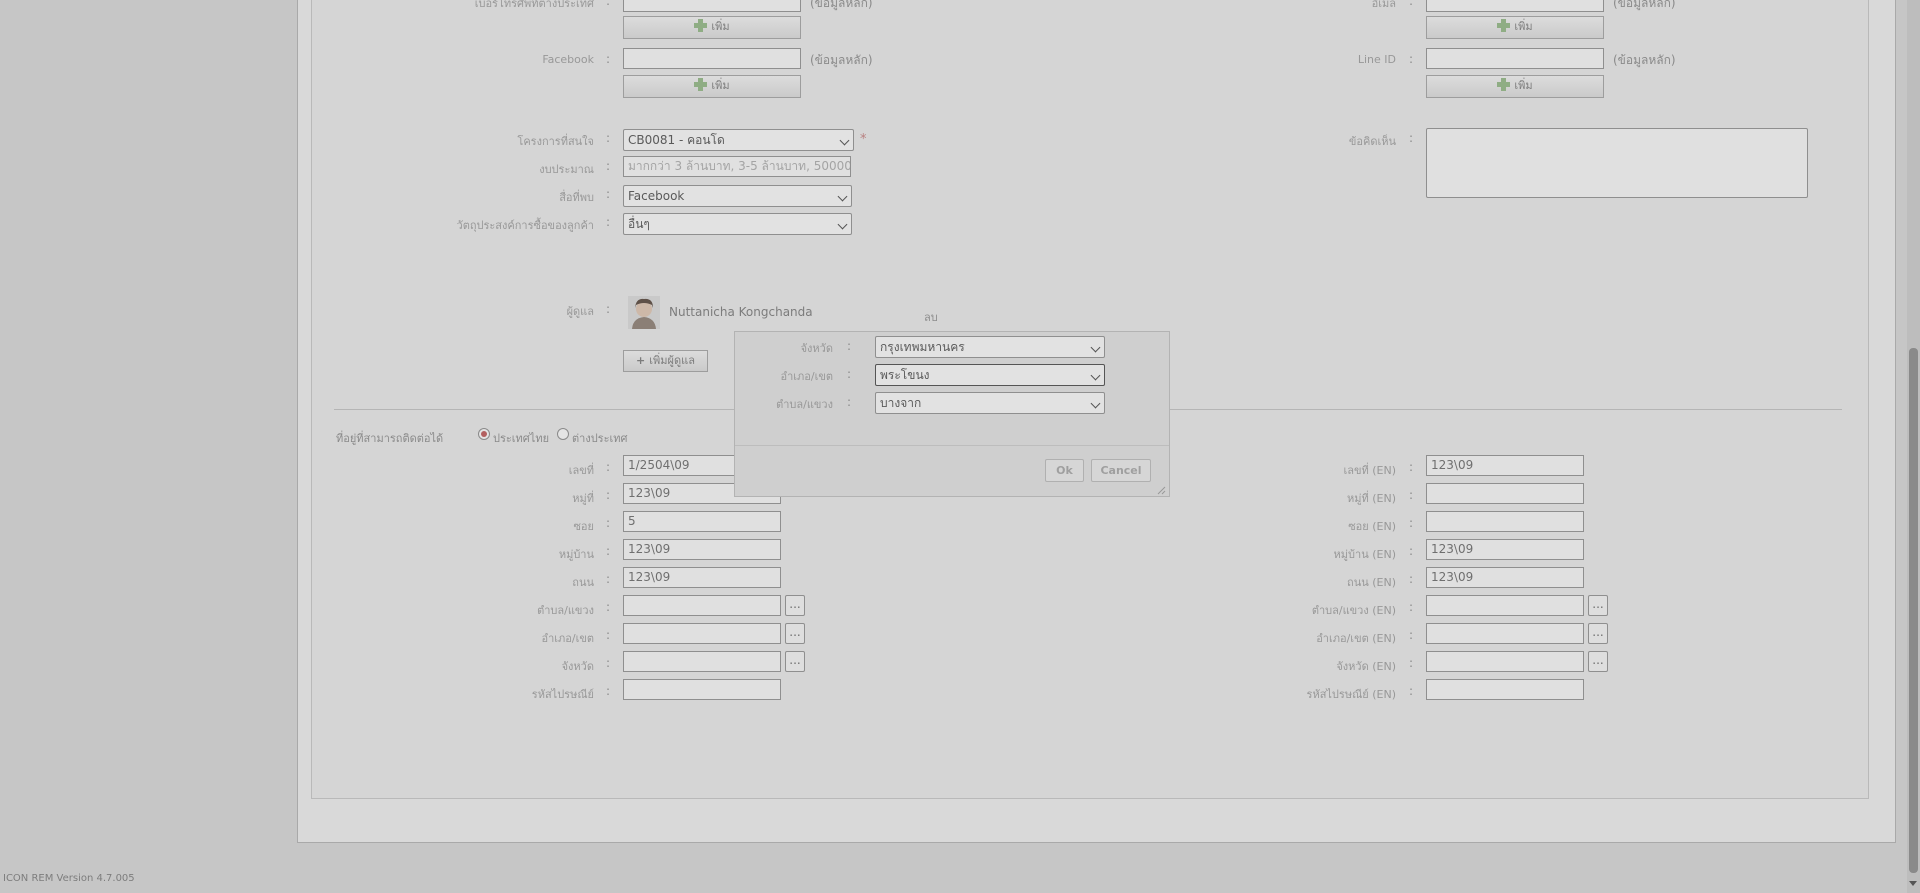 The image size is (1920, 893). What do you see at coordinates (737, 196) in the screenshot?
I see `media-select: Facebook` at bounding box center [737, 196].